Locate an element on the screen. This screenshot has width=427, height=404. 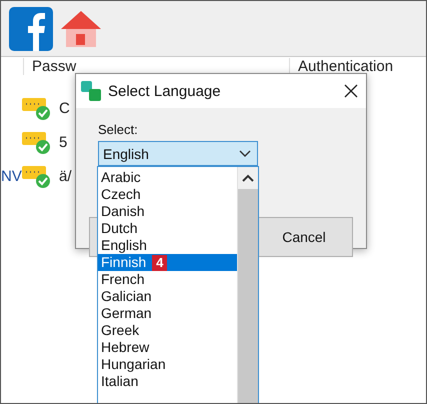
dialog-title: Select Language is located at coordinates (165, 91).